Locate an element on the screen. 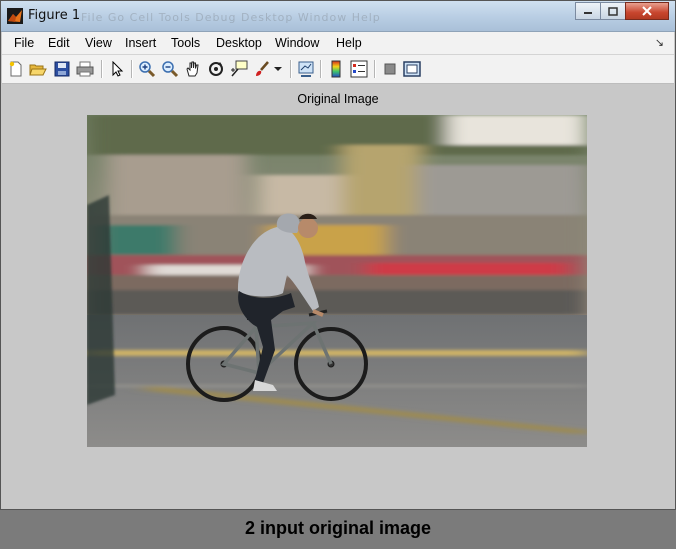 The width and height of the screenshot is (676, 549). save-button is located at coordinates (62, 69).